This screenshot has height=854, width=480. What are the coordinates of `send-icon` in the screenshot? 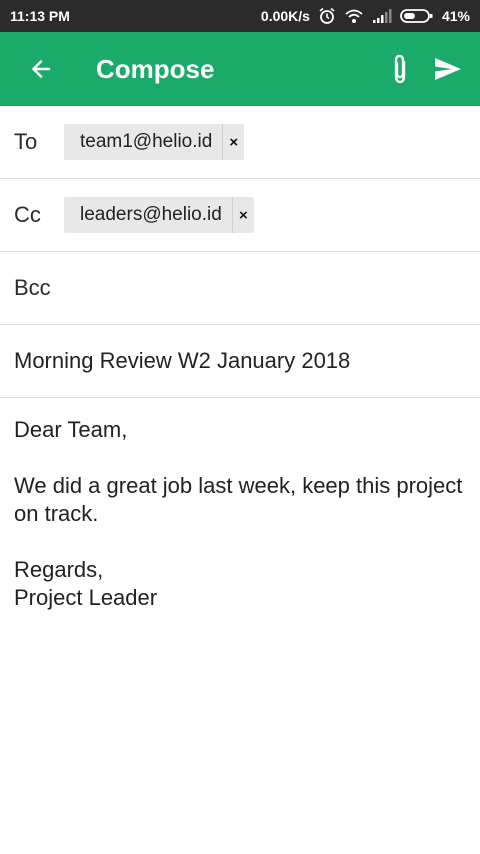 It's located at (448, 69).